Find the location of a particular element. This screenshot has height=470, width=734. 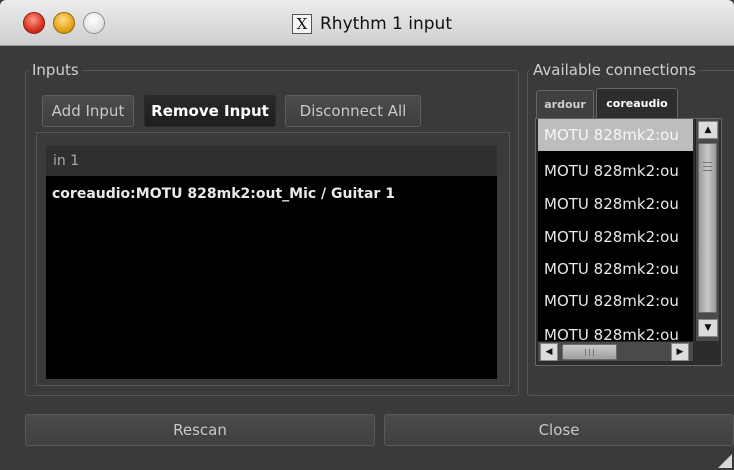

vertical-scrollbar: ▲ ▼ is located at coordinates (707, 230).